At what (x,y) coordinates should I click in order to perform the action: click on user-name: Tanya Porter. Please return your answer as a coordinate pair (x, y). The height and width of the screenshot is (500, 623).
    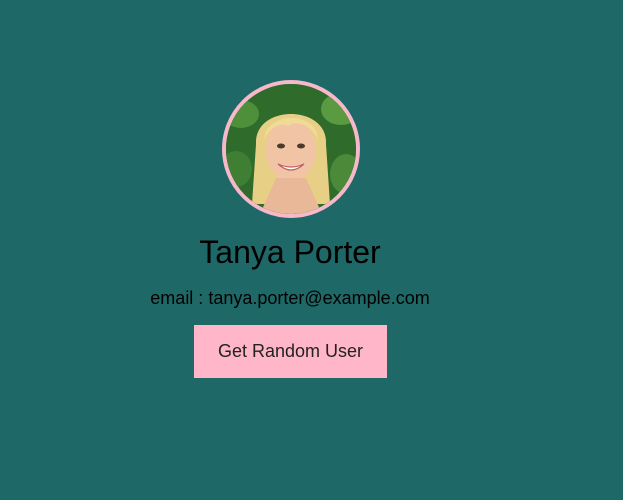
    Looking at the image, I should click on (290, 252).